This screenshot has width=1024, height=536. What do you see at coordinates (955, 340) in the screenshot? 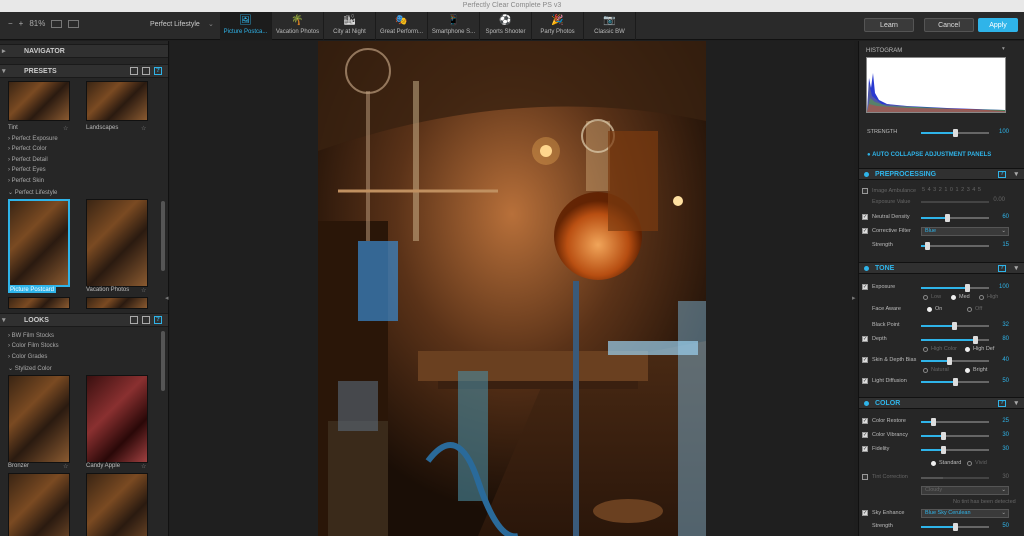
I see `depth-slider` at bounding box center [955, 340].